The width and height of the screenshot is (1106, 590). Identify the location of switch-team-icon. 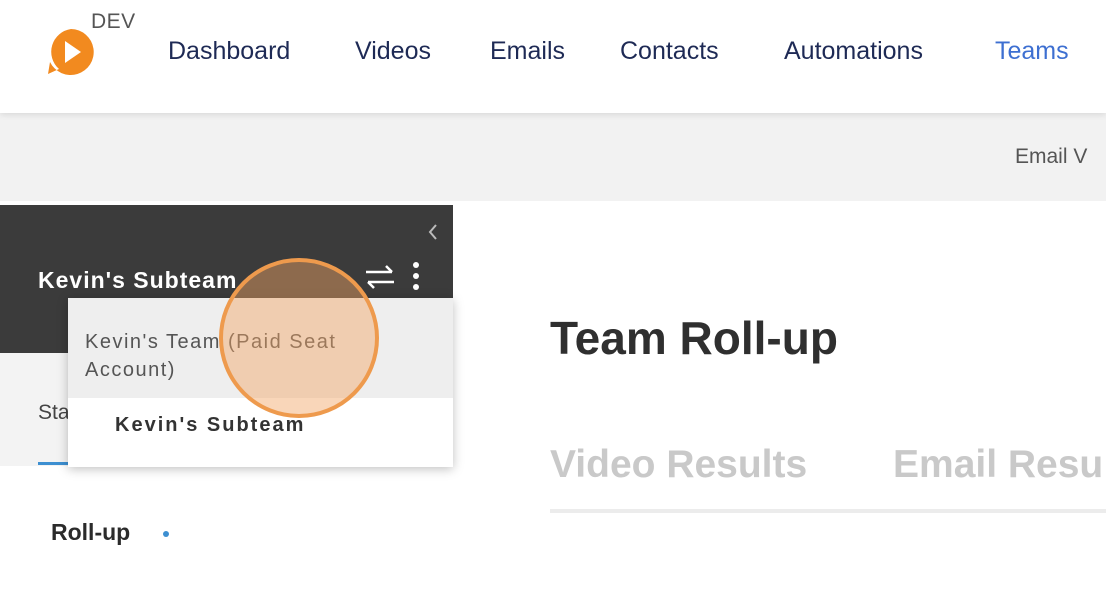
(380, 277).